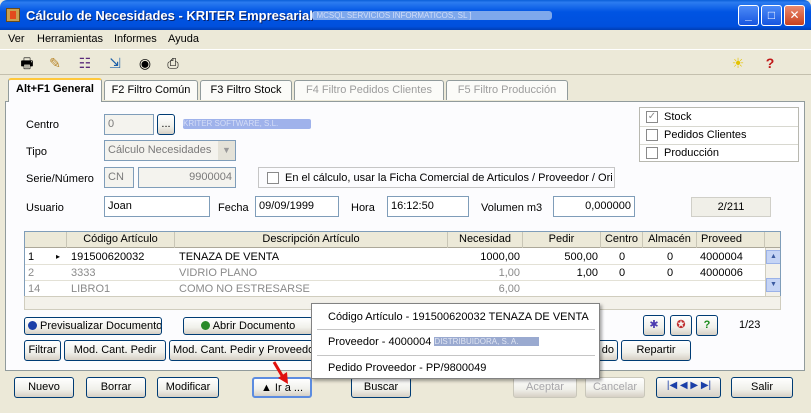 The height and width of the screenshot is (413, 811). What do you see at coordinates (381, 342) in the screenshot?
I see `popup-item-proveedor-label: Proveedor - 4000004` at bounding box center [381, 342].